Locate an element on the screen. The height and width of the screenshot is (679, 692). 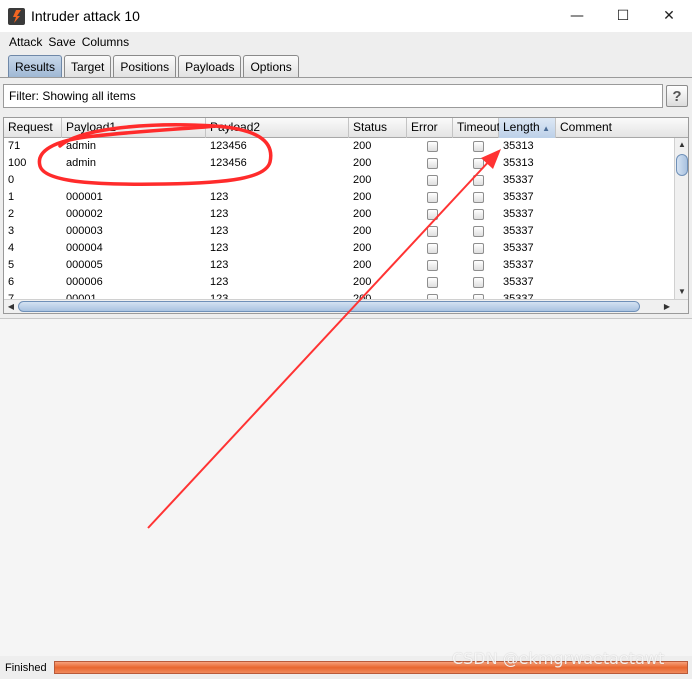
cell-request: 3 is located at coordinates (11, 231).